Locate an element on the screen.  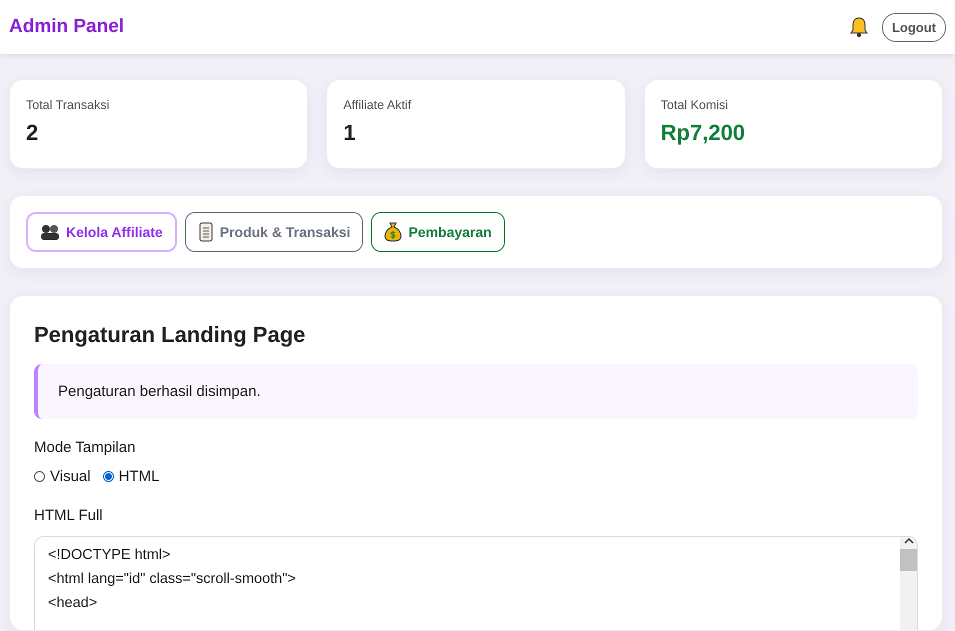
field-label: Mode Tampilan is located at coordinates (85, 447).